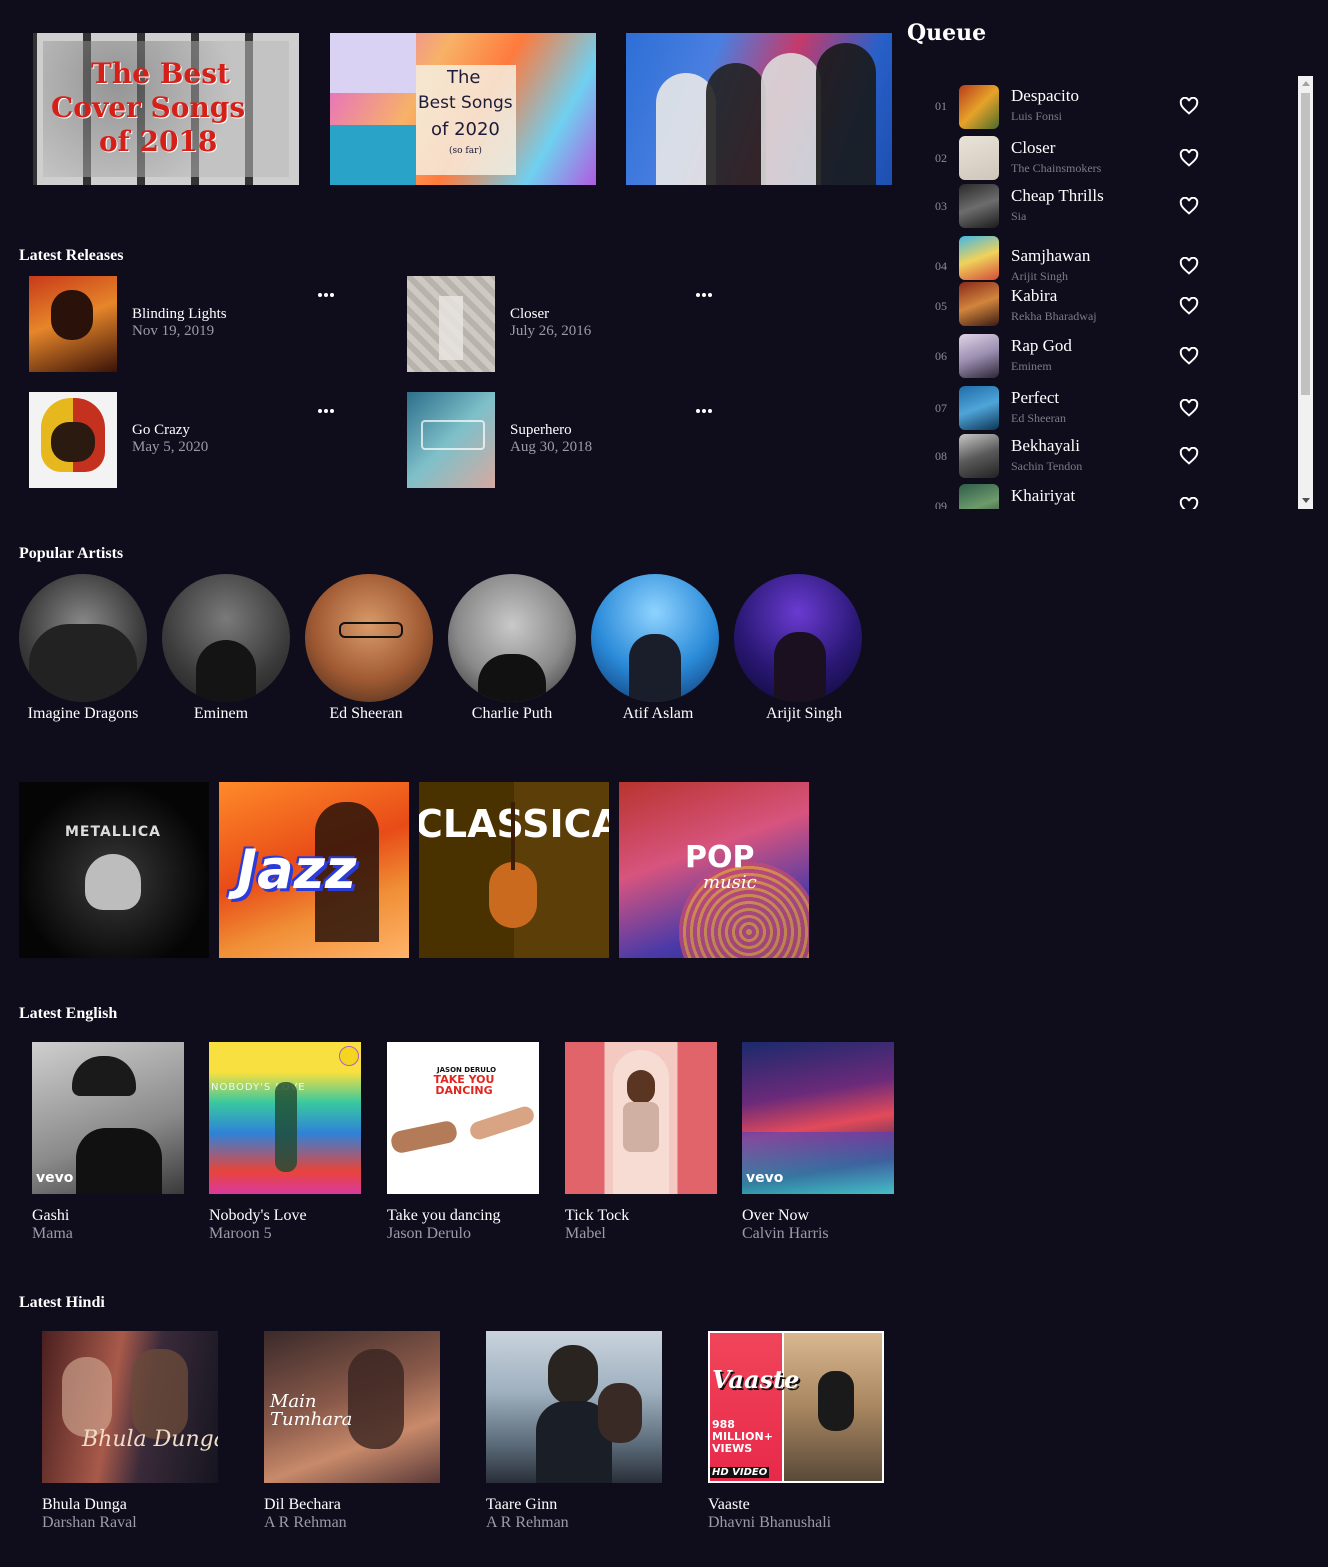  I want to click on queue-item-number: 05, so click(941, 306).